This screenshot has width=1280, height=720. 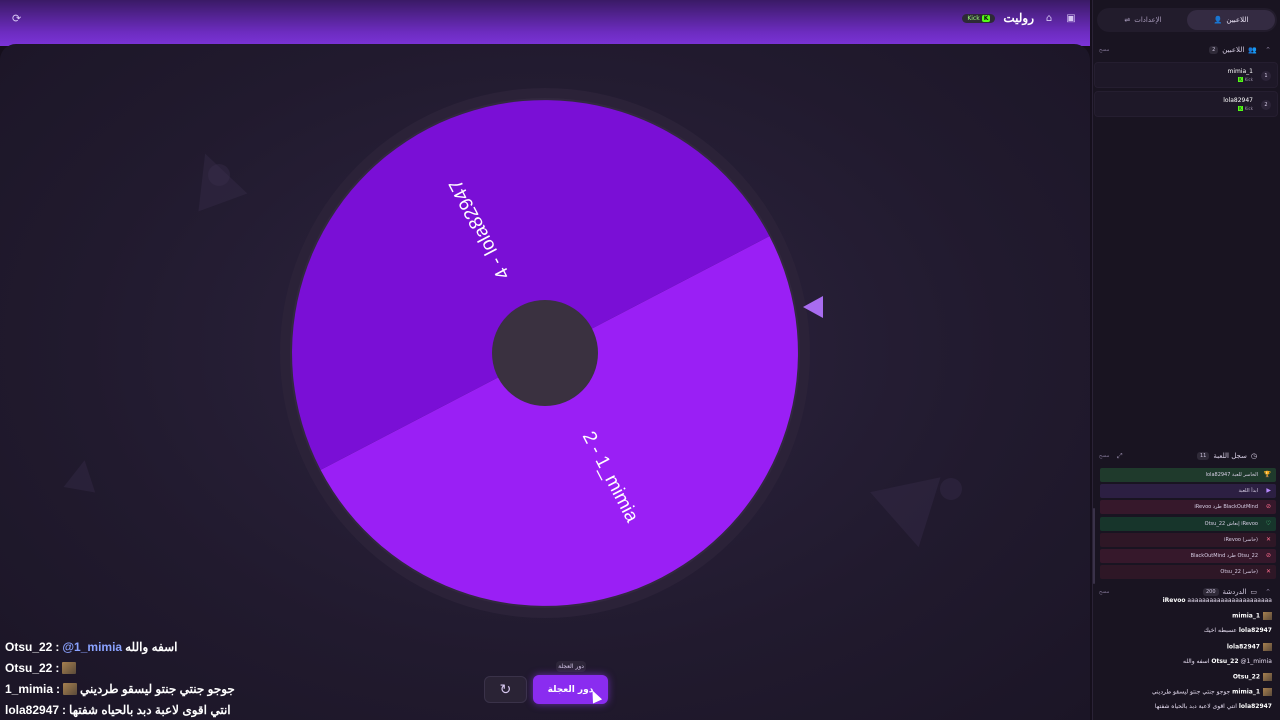 I want to click on sidebar-tabs: ⇌ الإعدادات 👤 اللاعبين, so click(x=1187, y=20).